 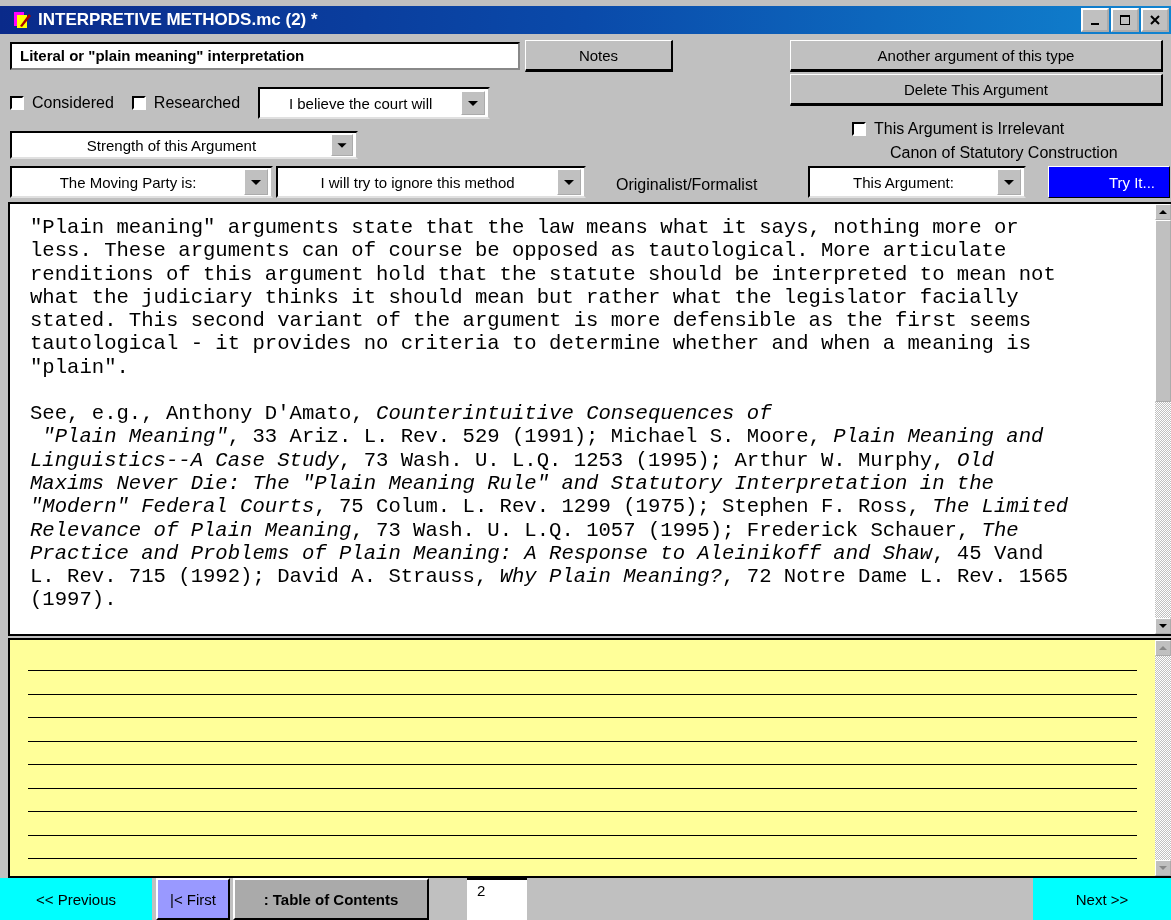 What do you see at coordinates (76, 899) in the screenshot?
I see `previous-button: << Previous` at bounding box center [76, 899].